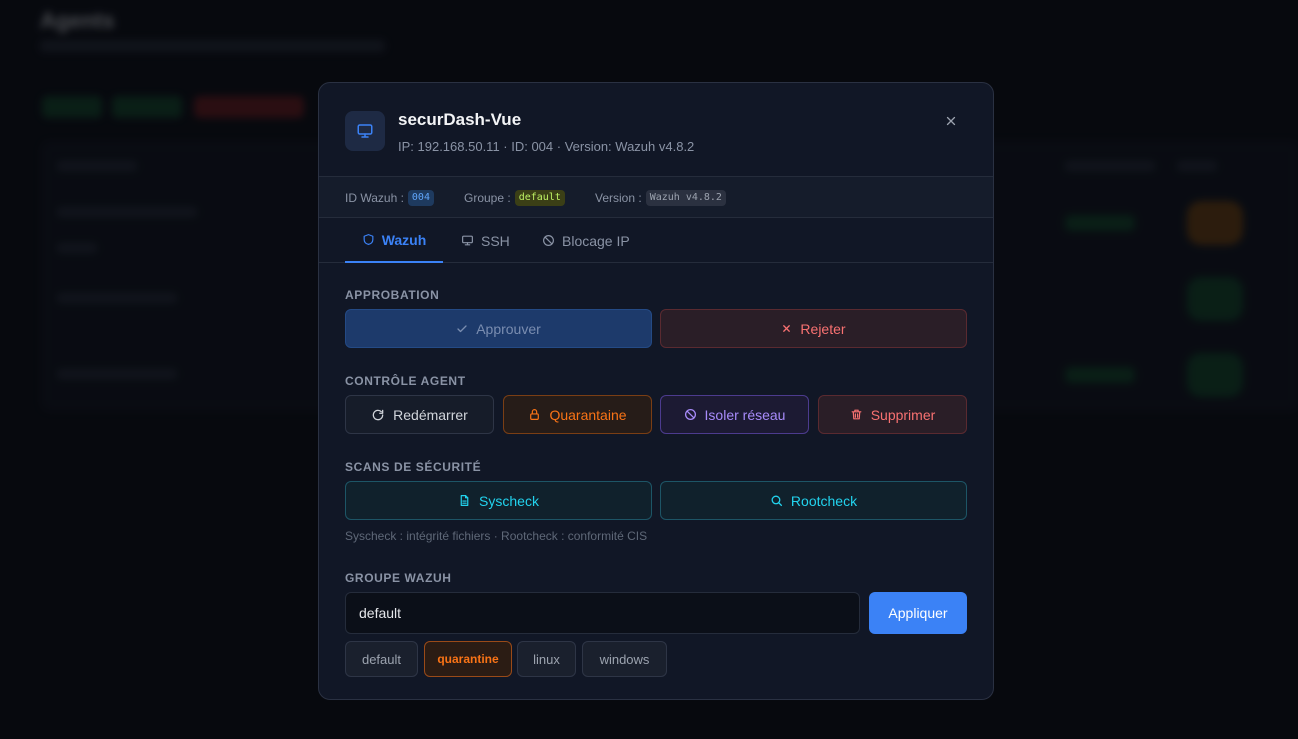  What do you see at coordinates (404, 239) in the screenshot?
I see `tab-wazuh-label: Wazuh` at bounding box center [404, 239].